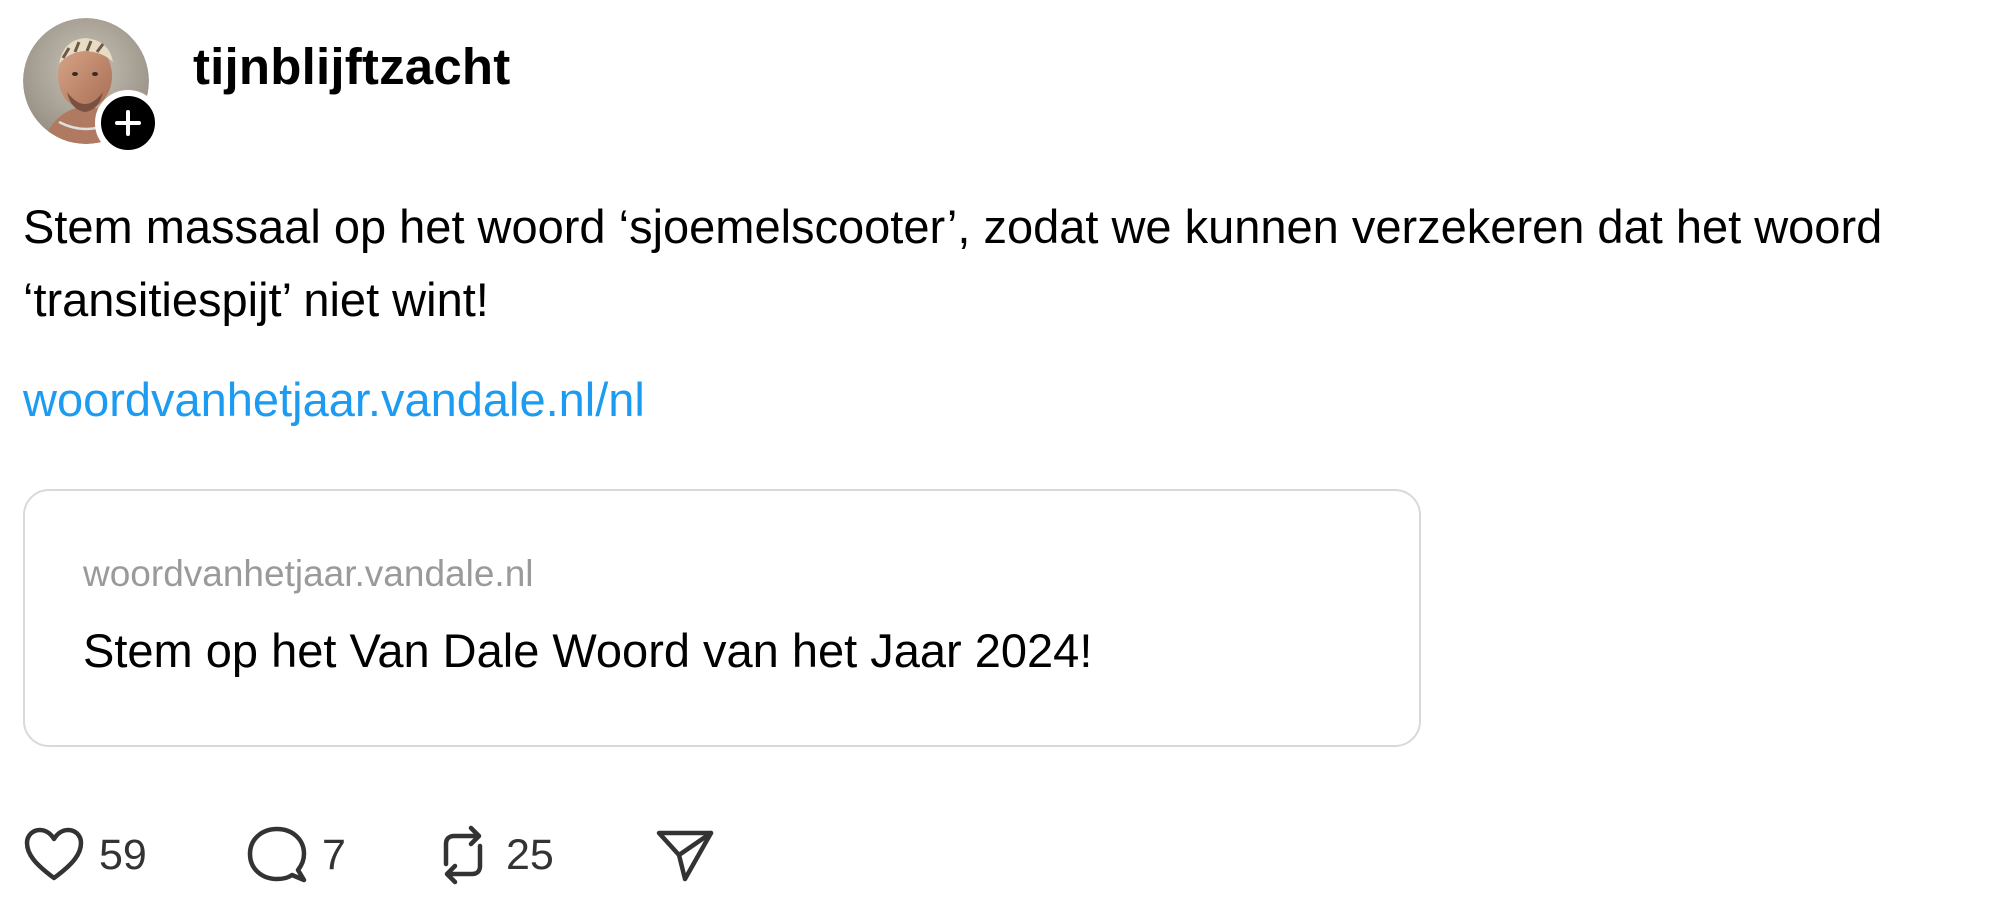 The image size is (1996, 900). I want to click on repost-button: 25, so click(544, 855).